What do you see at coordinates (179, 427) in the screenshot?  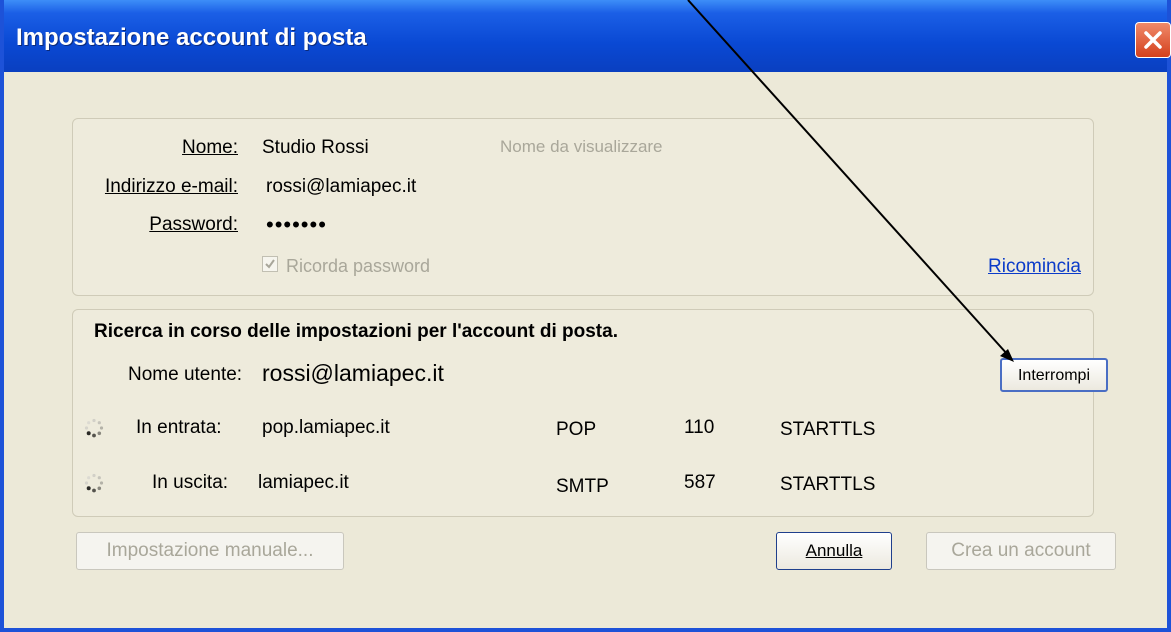 I see `incoming-label: In entrata:` at bounding box center [179, 427].